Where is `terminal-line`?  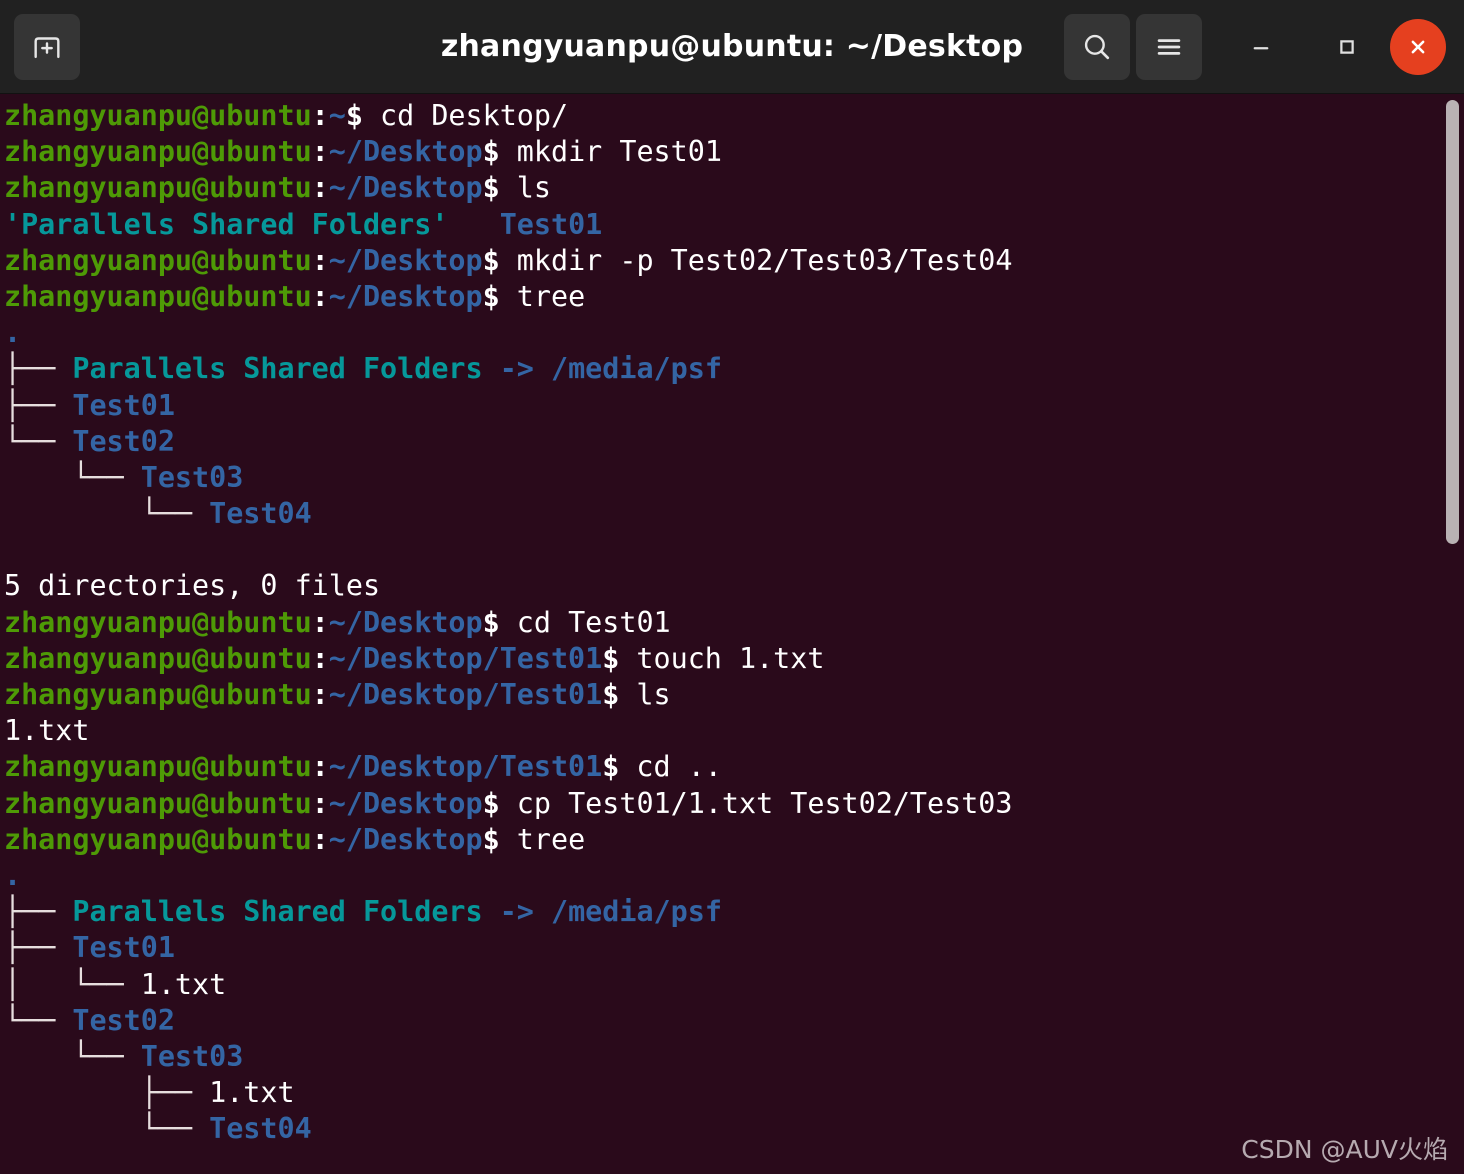 terminal-line is located at coordinates (508, 550).